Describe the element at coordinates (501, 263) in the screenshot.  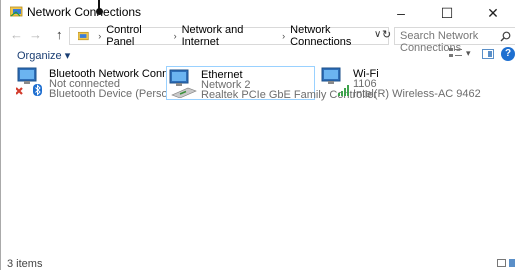
I see `details-view-button` at that location.